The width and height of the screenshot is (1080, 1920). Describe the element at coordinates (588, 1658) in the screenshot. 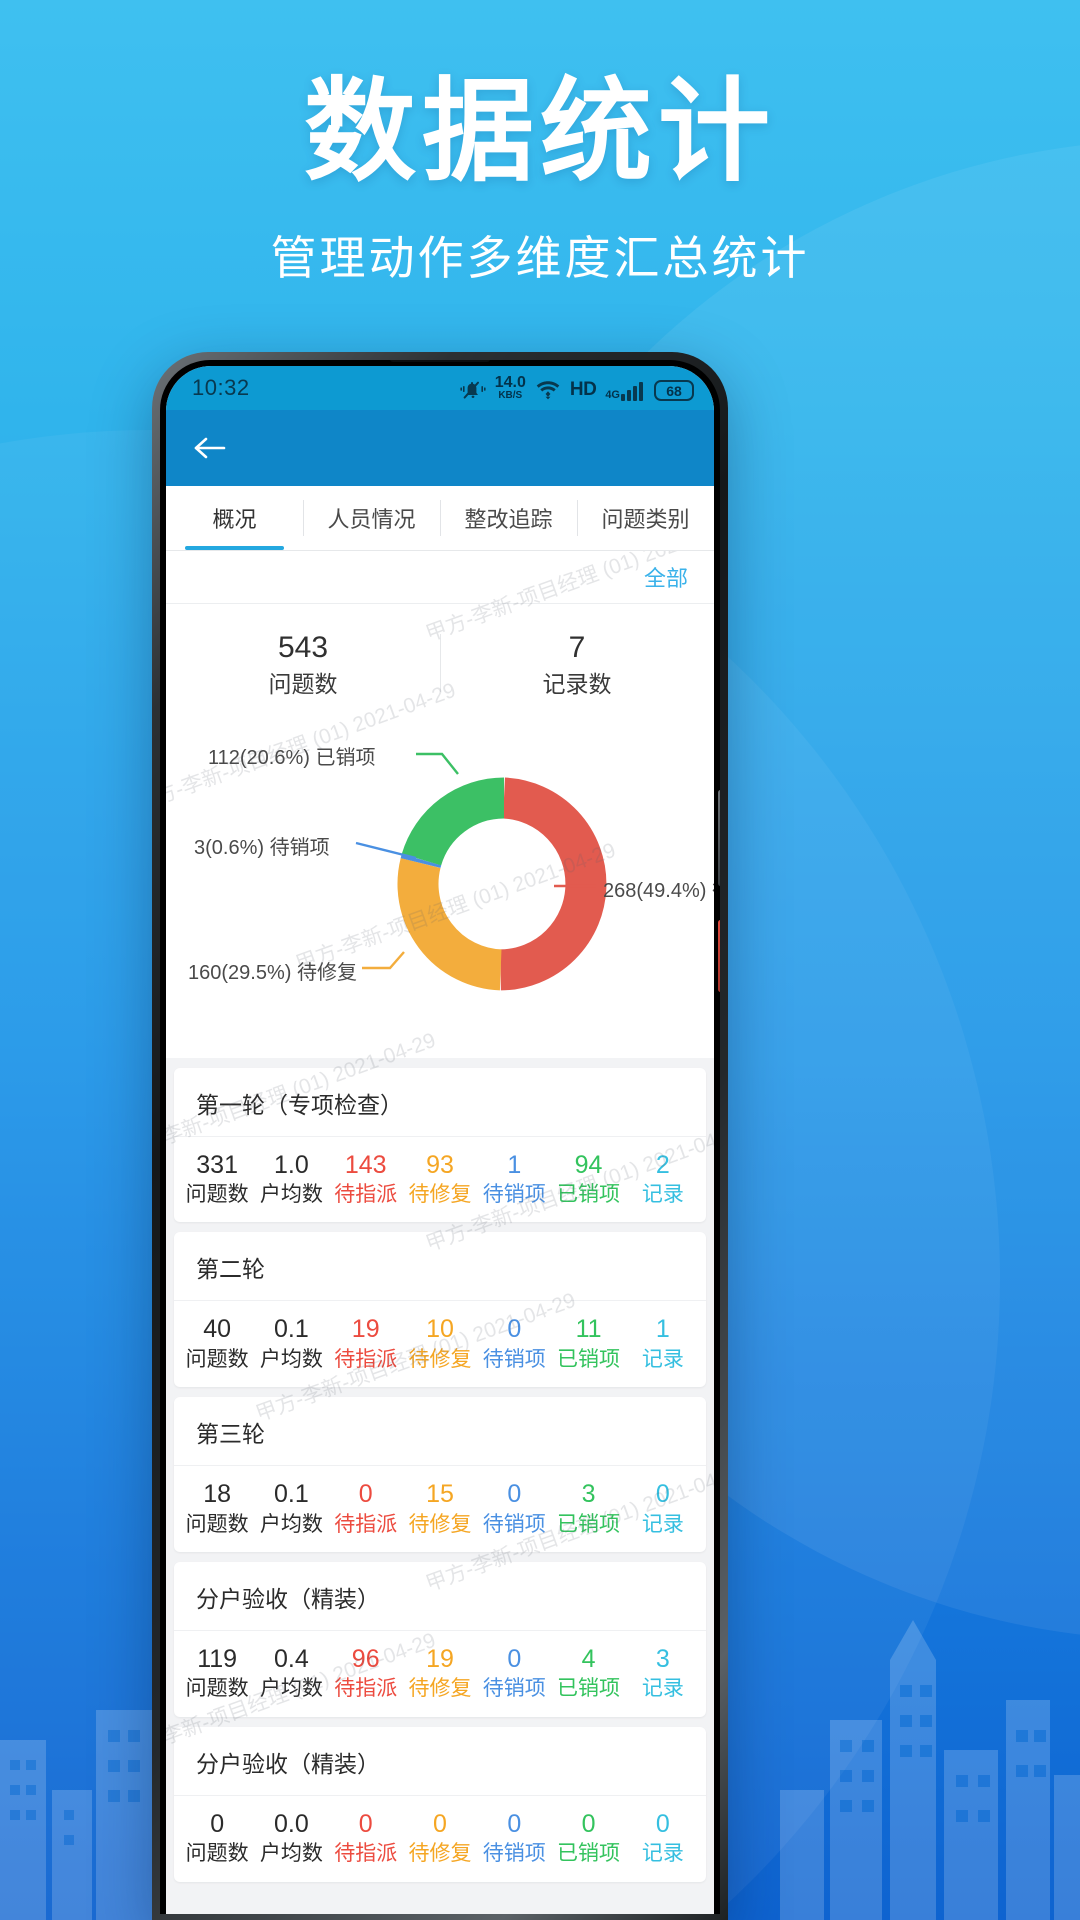

I see `stat-value: 4` at that location.